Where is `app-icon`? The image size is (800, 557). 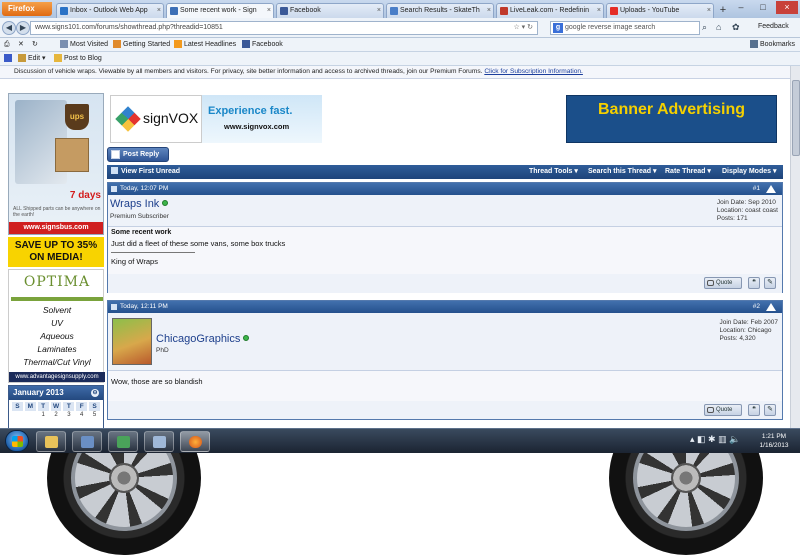 app-icon is located at coordinates (159, 442).